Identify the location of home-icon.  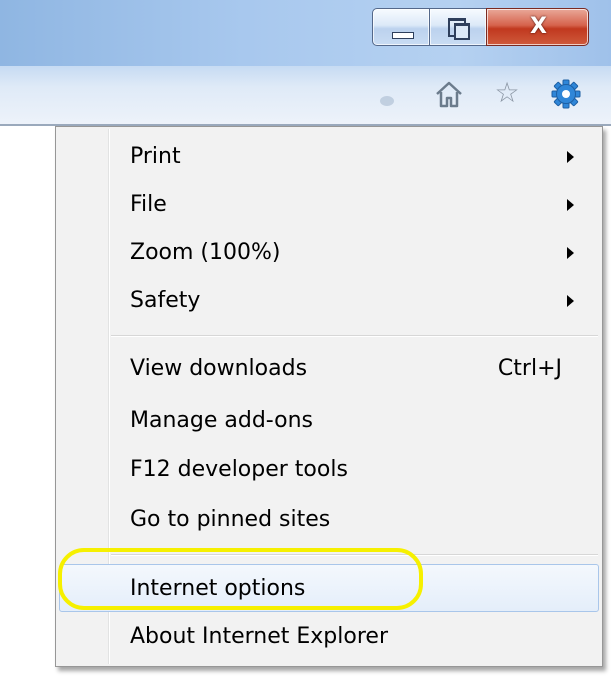
(449, 94).